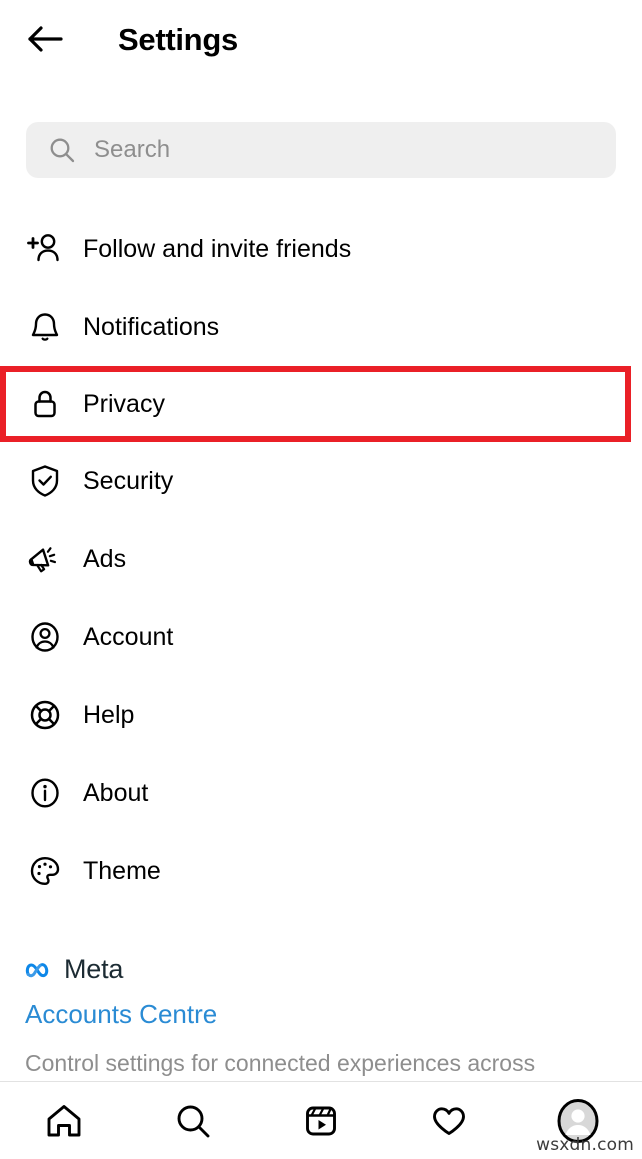  What do you see at coordinates (45, 327) in the screenshot?
I see `bell-icon` at bounding box center [45, 327].